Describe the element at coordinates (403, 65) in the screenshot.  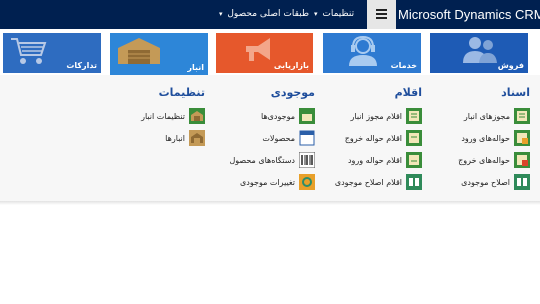
I see `tile-service-label: خدمات` at that location.